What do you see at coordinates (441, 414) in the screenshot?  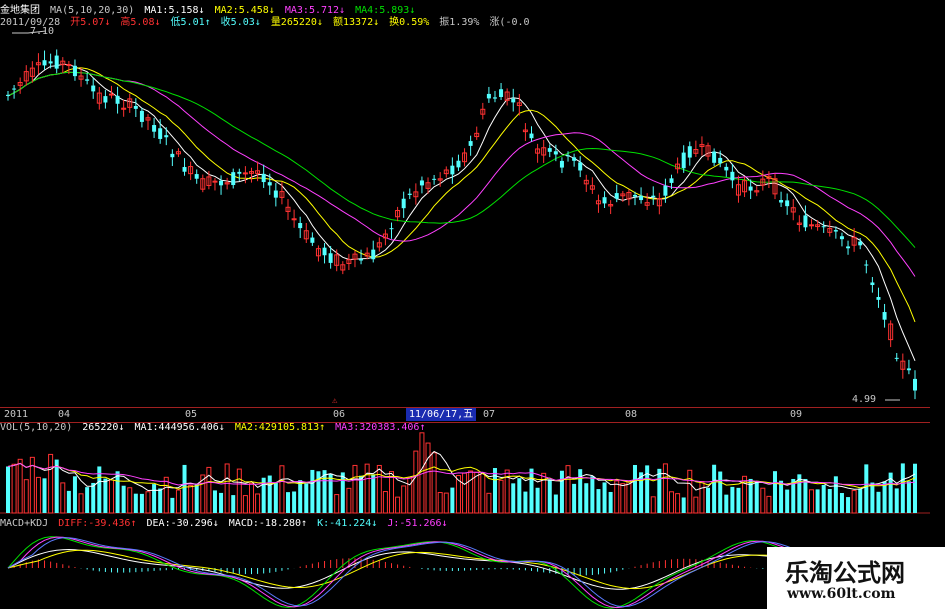 I see `selected-date: 11/06/17,五` at bounding box center [441, 414].